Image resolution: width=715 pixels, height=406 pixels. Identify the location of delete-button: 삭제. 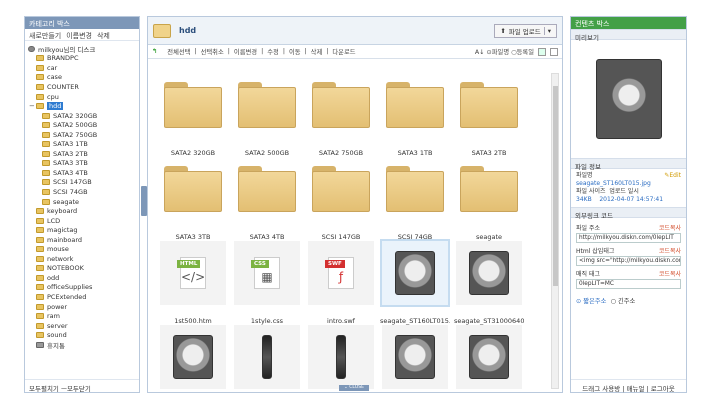
(317, 51).